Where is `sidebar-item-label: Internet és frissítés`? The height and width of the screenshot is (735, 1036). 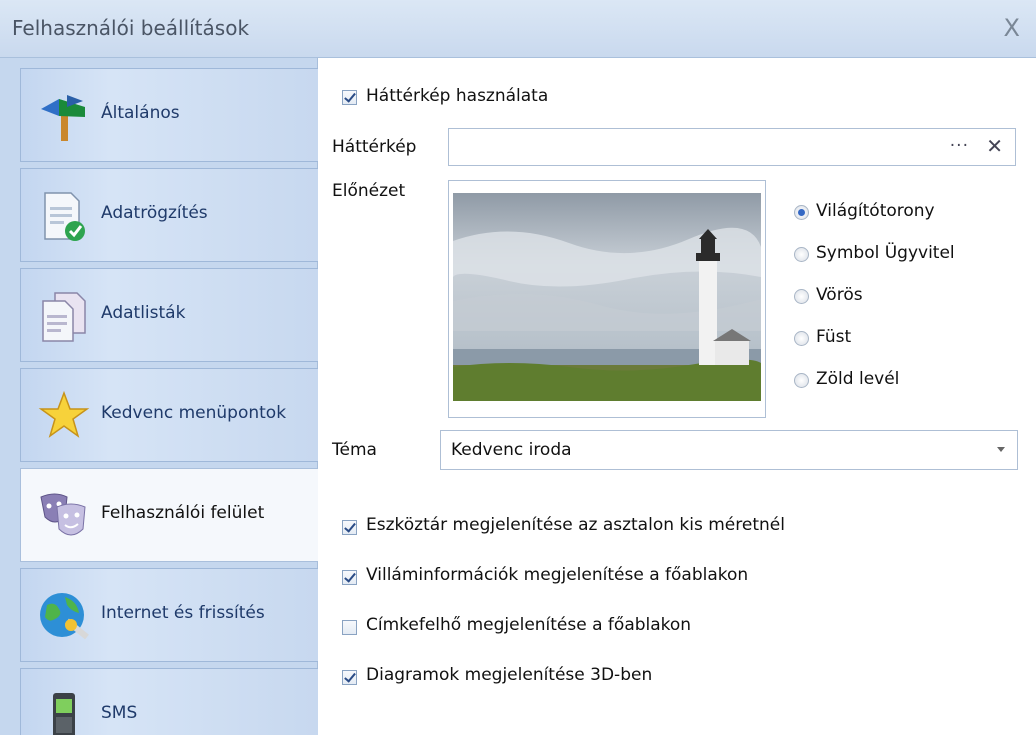 sidebar-item-label: Internet és frissítés is located at coordinates (183, 613).